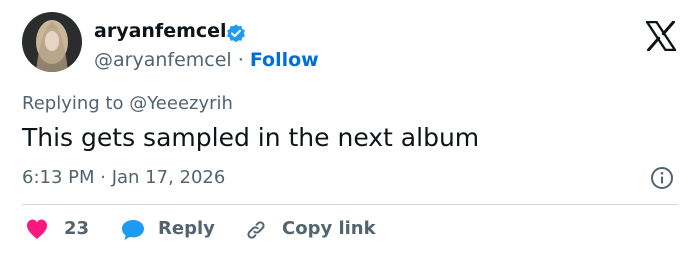 Image resolution: width=700 pixels, height=256 pixels. I want to click on tweet-timestamp: 6:13 PM · Jan 17, 2026, so click(123, 178).